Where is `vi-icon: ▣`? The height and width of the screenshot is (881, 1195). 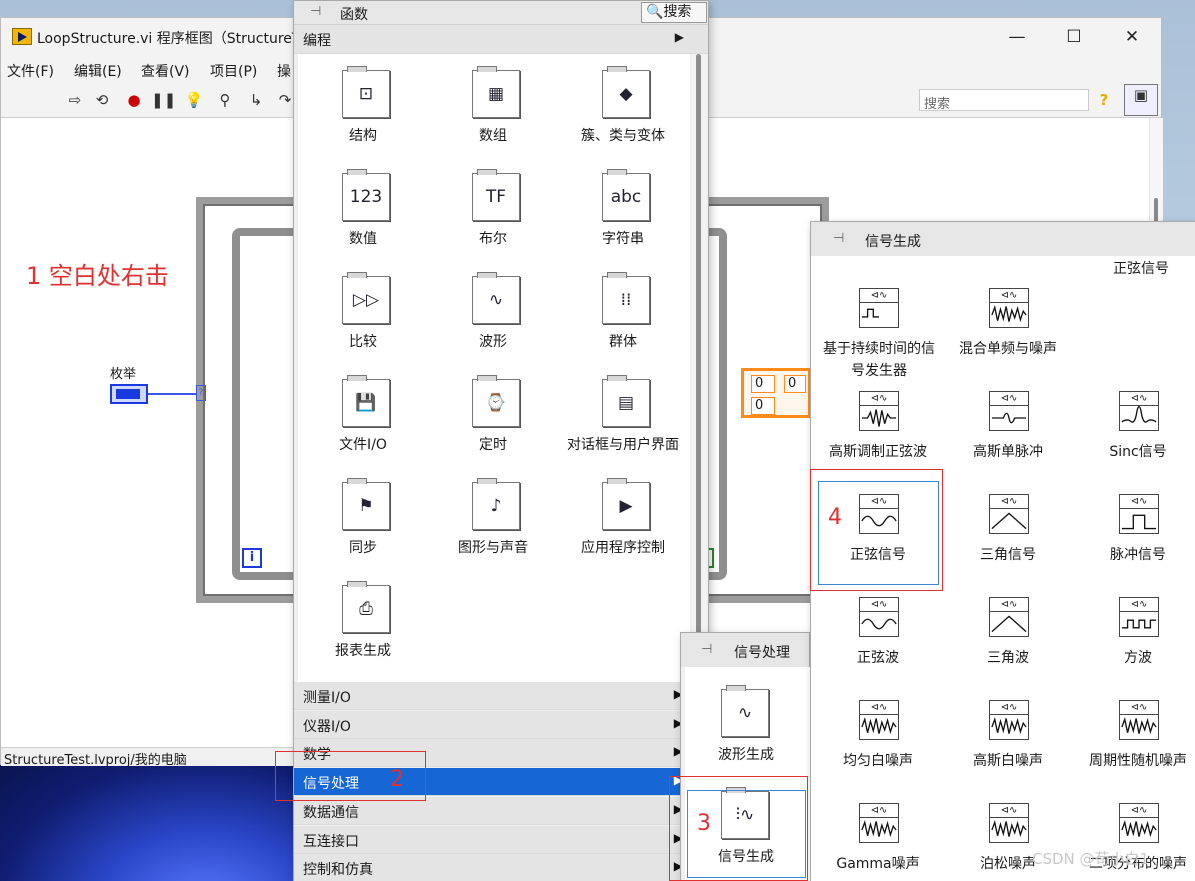 vi-icon: ▣ is located at coordinates (1141, 100).